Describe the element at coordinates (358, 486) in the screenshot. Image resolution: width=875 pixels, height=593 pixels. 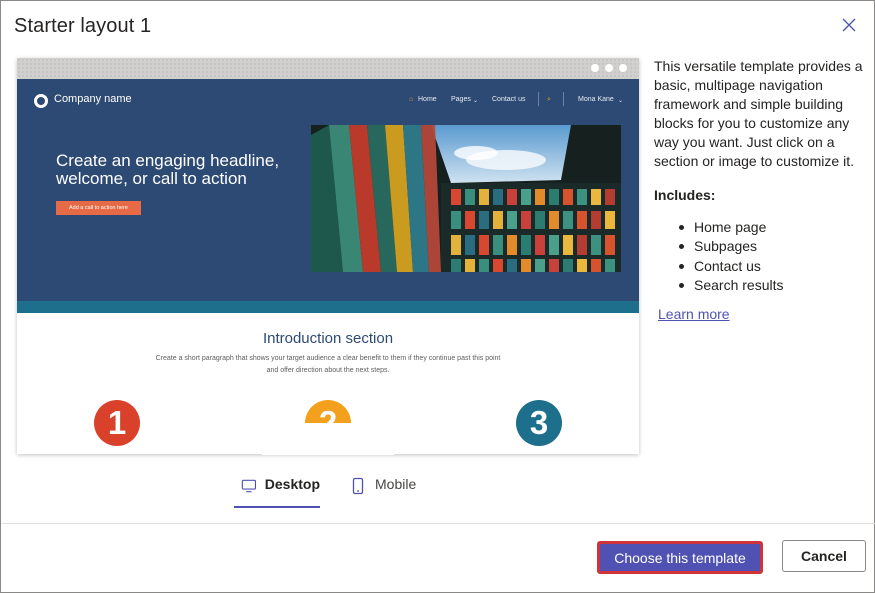
I see `mobile-phone-icon` at that location.